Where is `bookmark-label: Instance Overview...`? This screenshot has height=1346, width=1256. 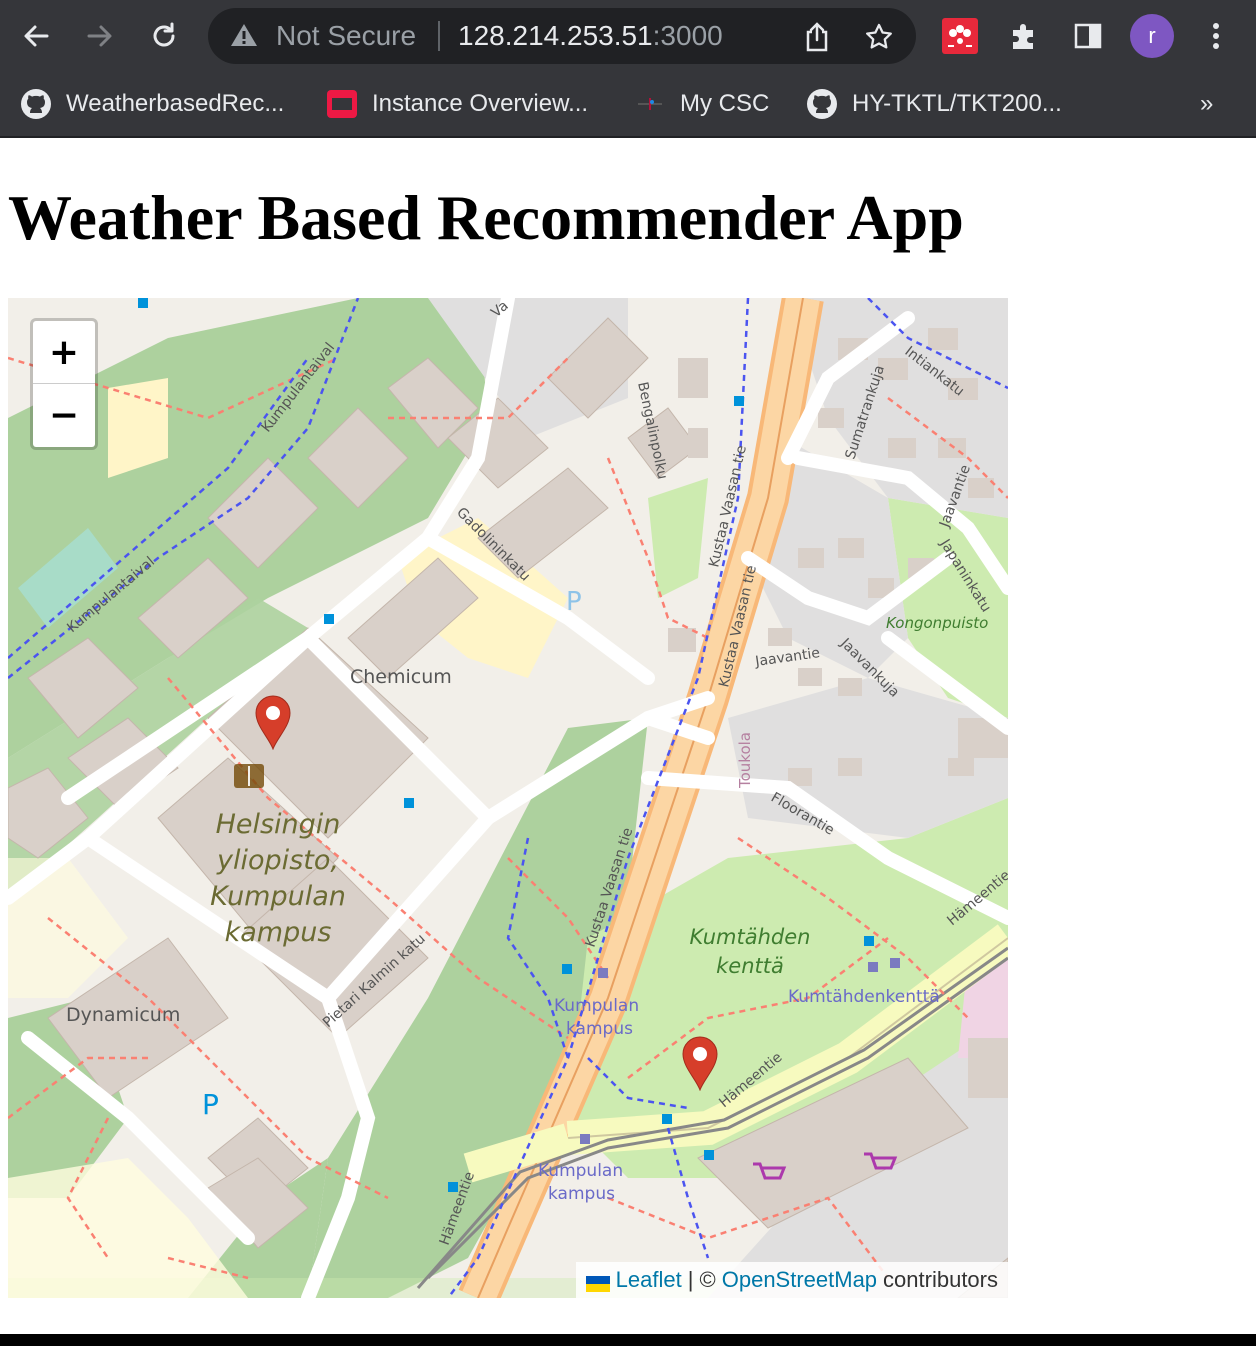 bookmark-label: Instance Overview... is located at coordinates (480, 103).